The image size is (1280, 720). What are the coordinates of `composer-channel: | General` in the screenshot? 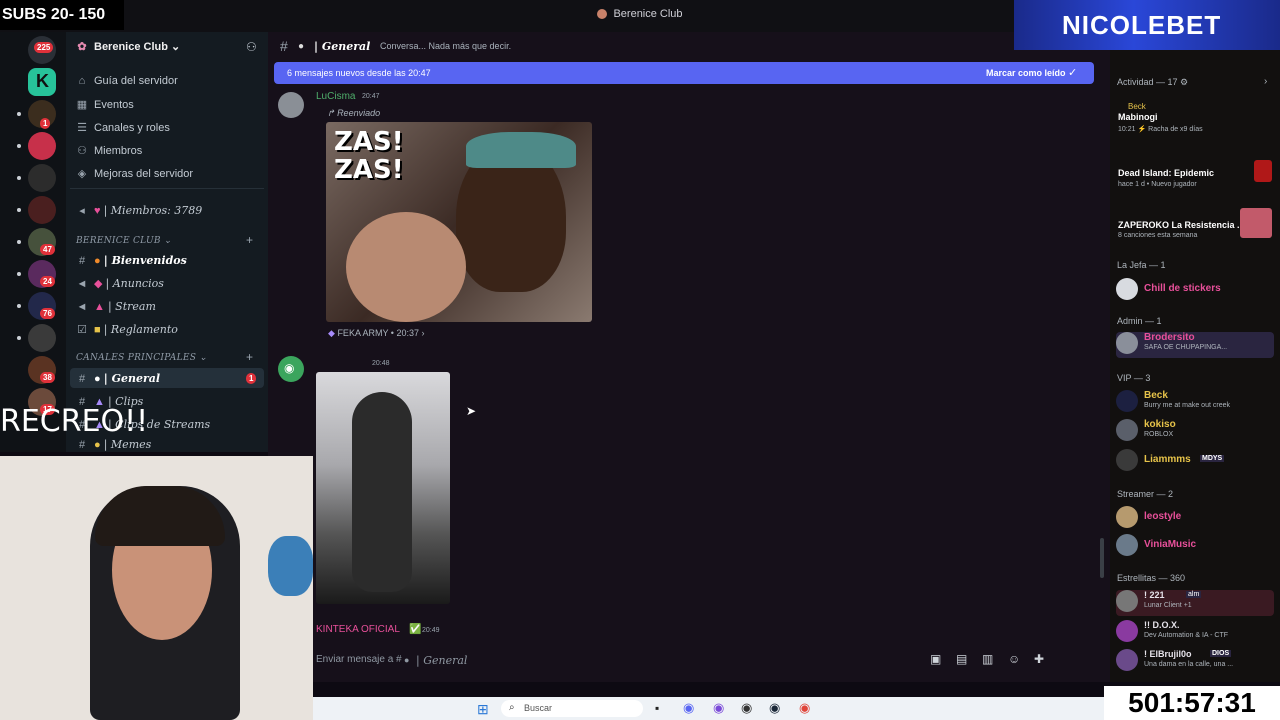 It's located at (442, 660).